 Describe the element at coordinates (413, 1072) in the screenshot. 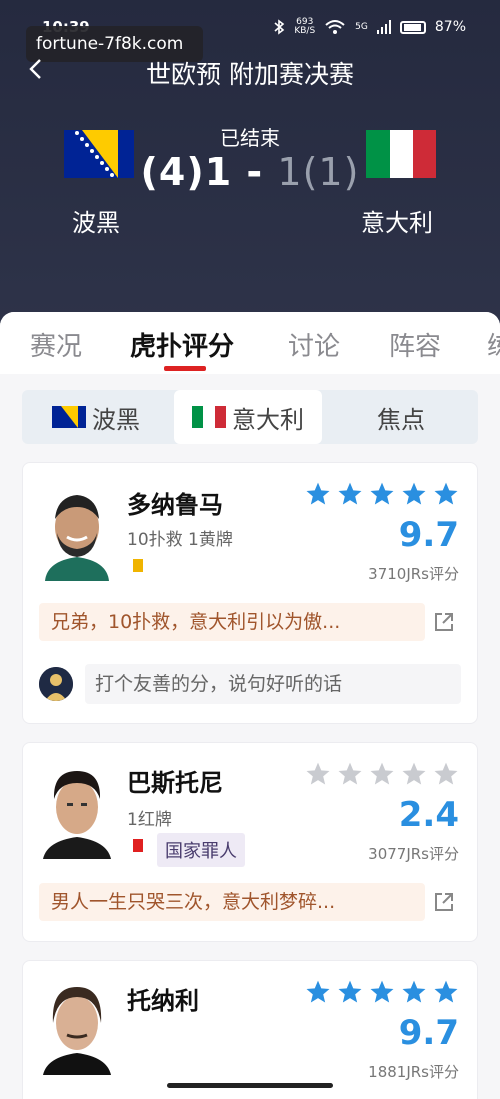

I see `rating-count: 1881JRs评分` at that location.